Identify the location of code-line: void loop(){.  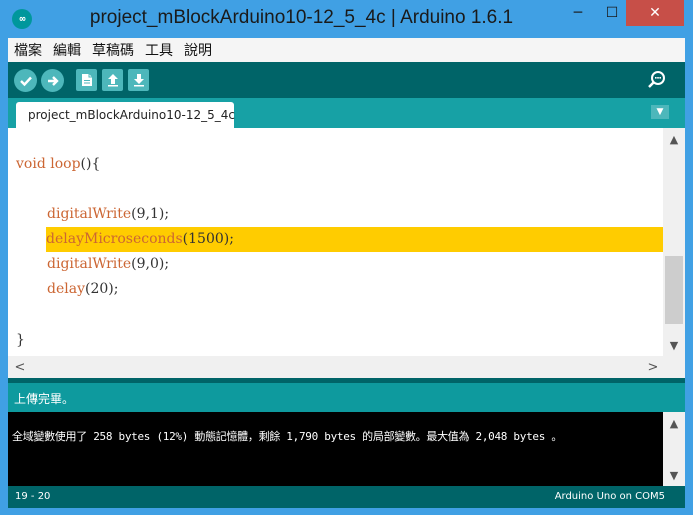
(339, 164).